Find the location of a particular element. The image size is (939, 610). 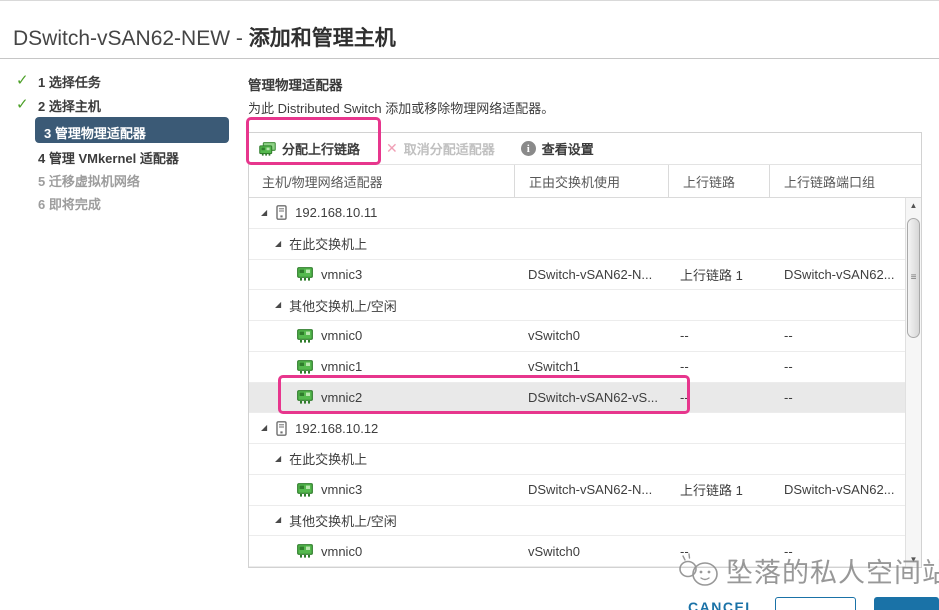

wizard-step-select-tasks: ✓ 1 选择任务 is located at coordinates (120, 80).